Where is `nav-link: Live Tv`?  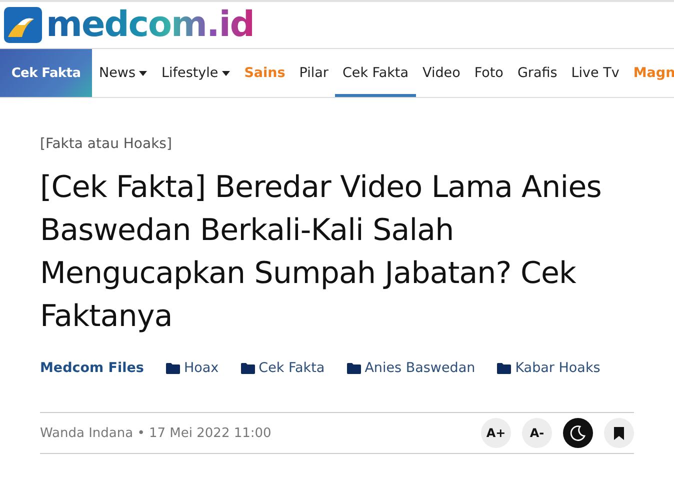
nav-link: Live Tv is located at coordinates (595, 73).